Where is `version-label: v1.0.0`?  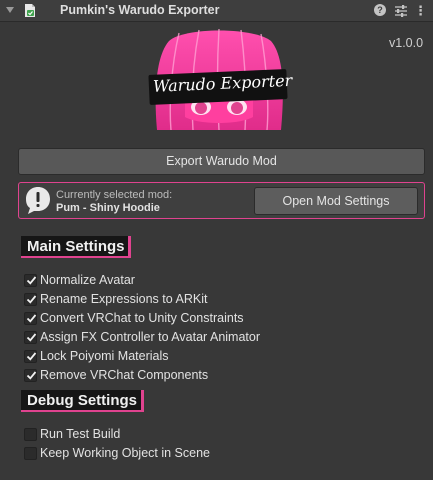
version-label: v1.0.0 is located at coordinates (406, 43).